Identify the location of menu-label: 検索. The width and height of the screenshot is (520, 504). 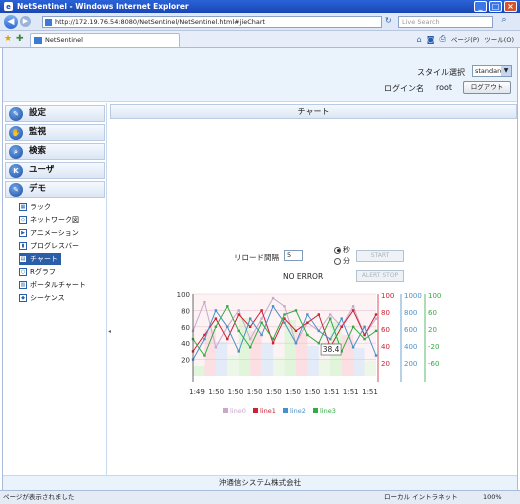
(38, 151).